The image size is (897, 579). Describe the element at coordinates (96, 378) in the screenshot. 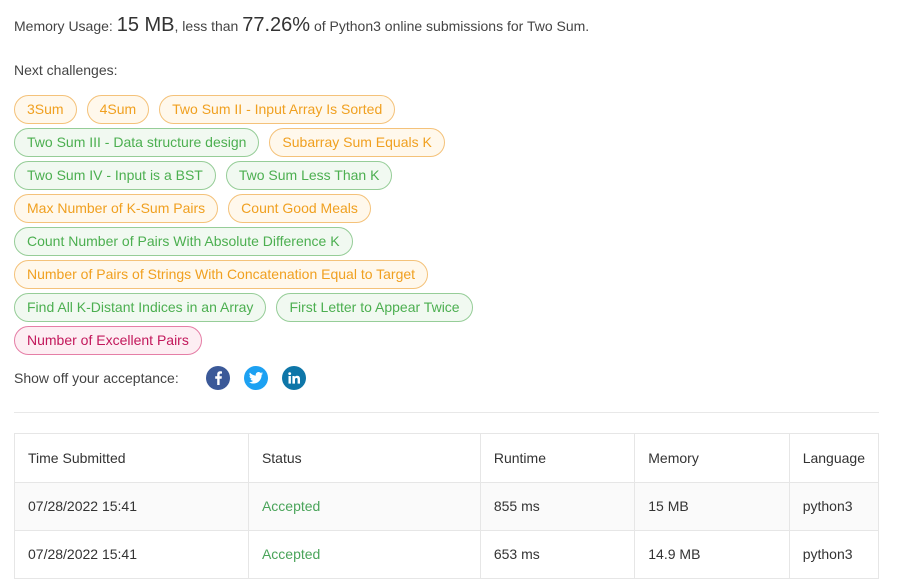

I see `share-label: Show off your acceptance:` at that location.